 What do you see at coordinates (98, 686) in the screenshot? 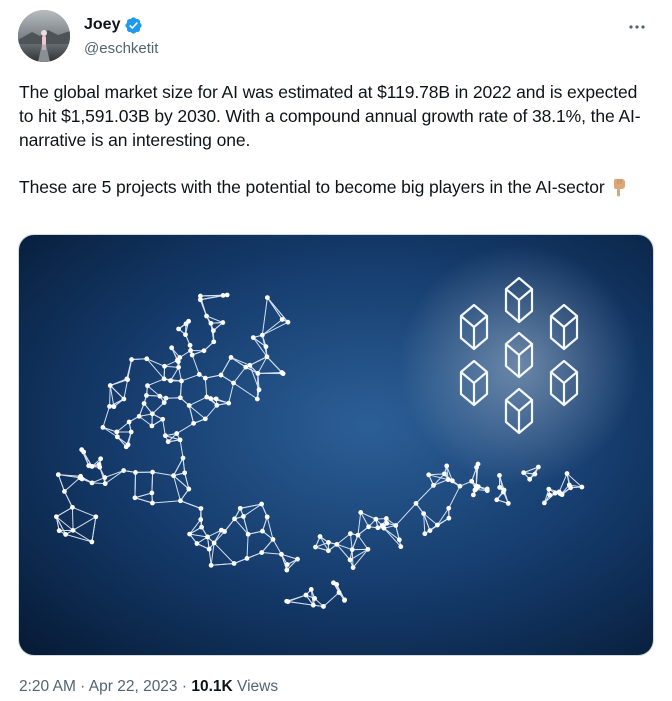
I see `tweet-timestamp: 2:20 AM · Apr 22, 2023` at bounding box center [98, 686].